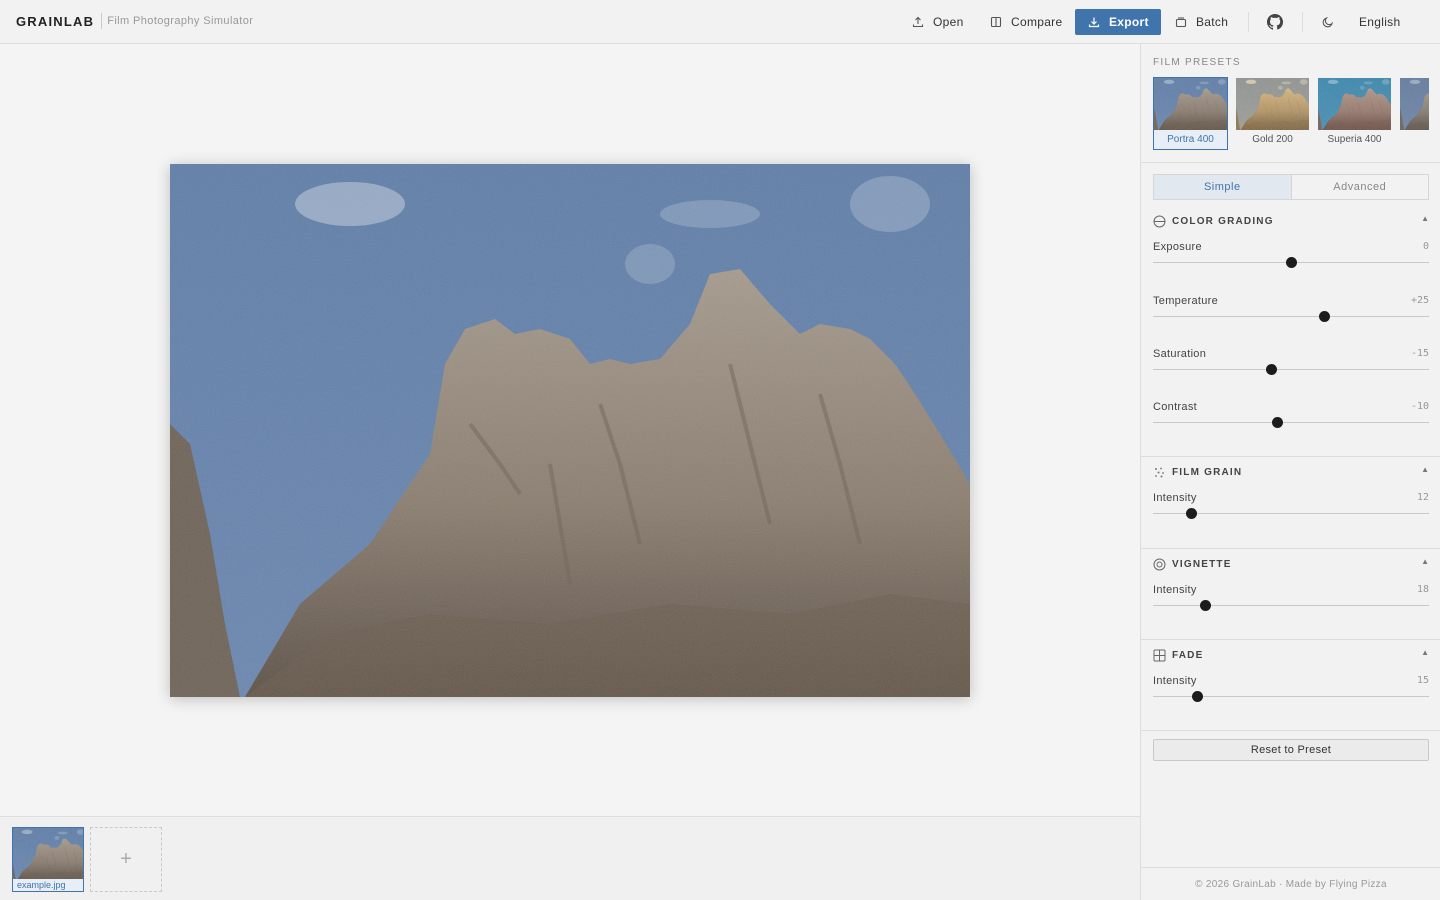 The image size is (1440, 900). I want to click on saturation-control: Saturation -15, so click(1291, 368).